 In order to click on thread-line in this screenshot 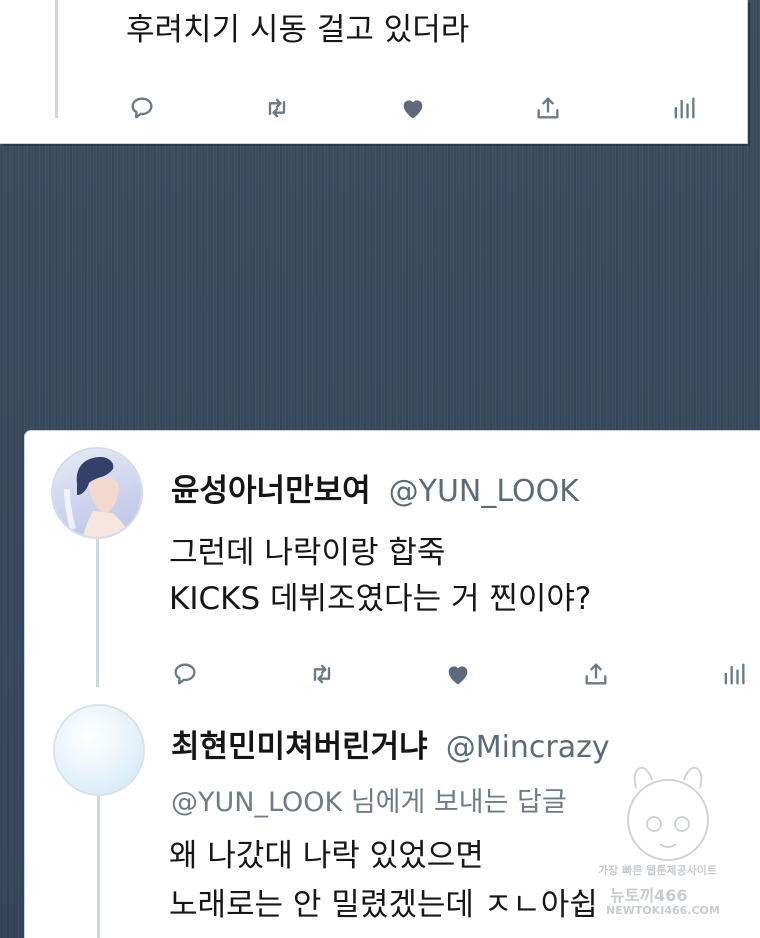, I will do `click(98, 867)`.